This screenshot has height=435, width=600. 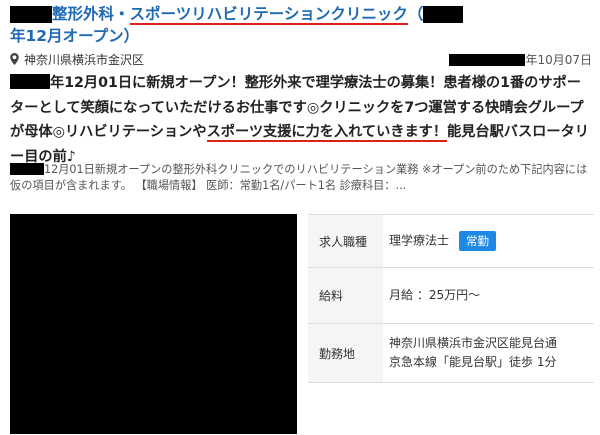 What do you see at coordinates (558, 60) in the screenshot?
I see `date-text: 年10月07日` at bounding box center [558, 60].